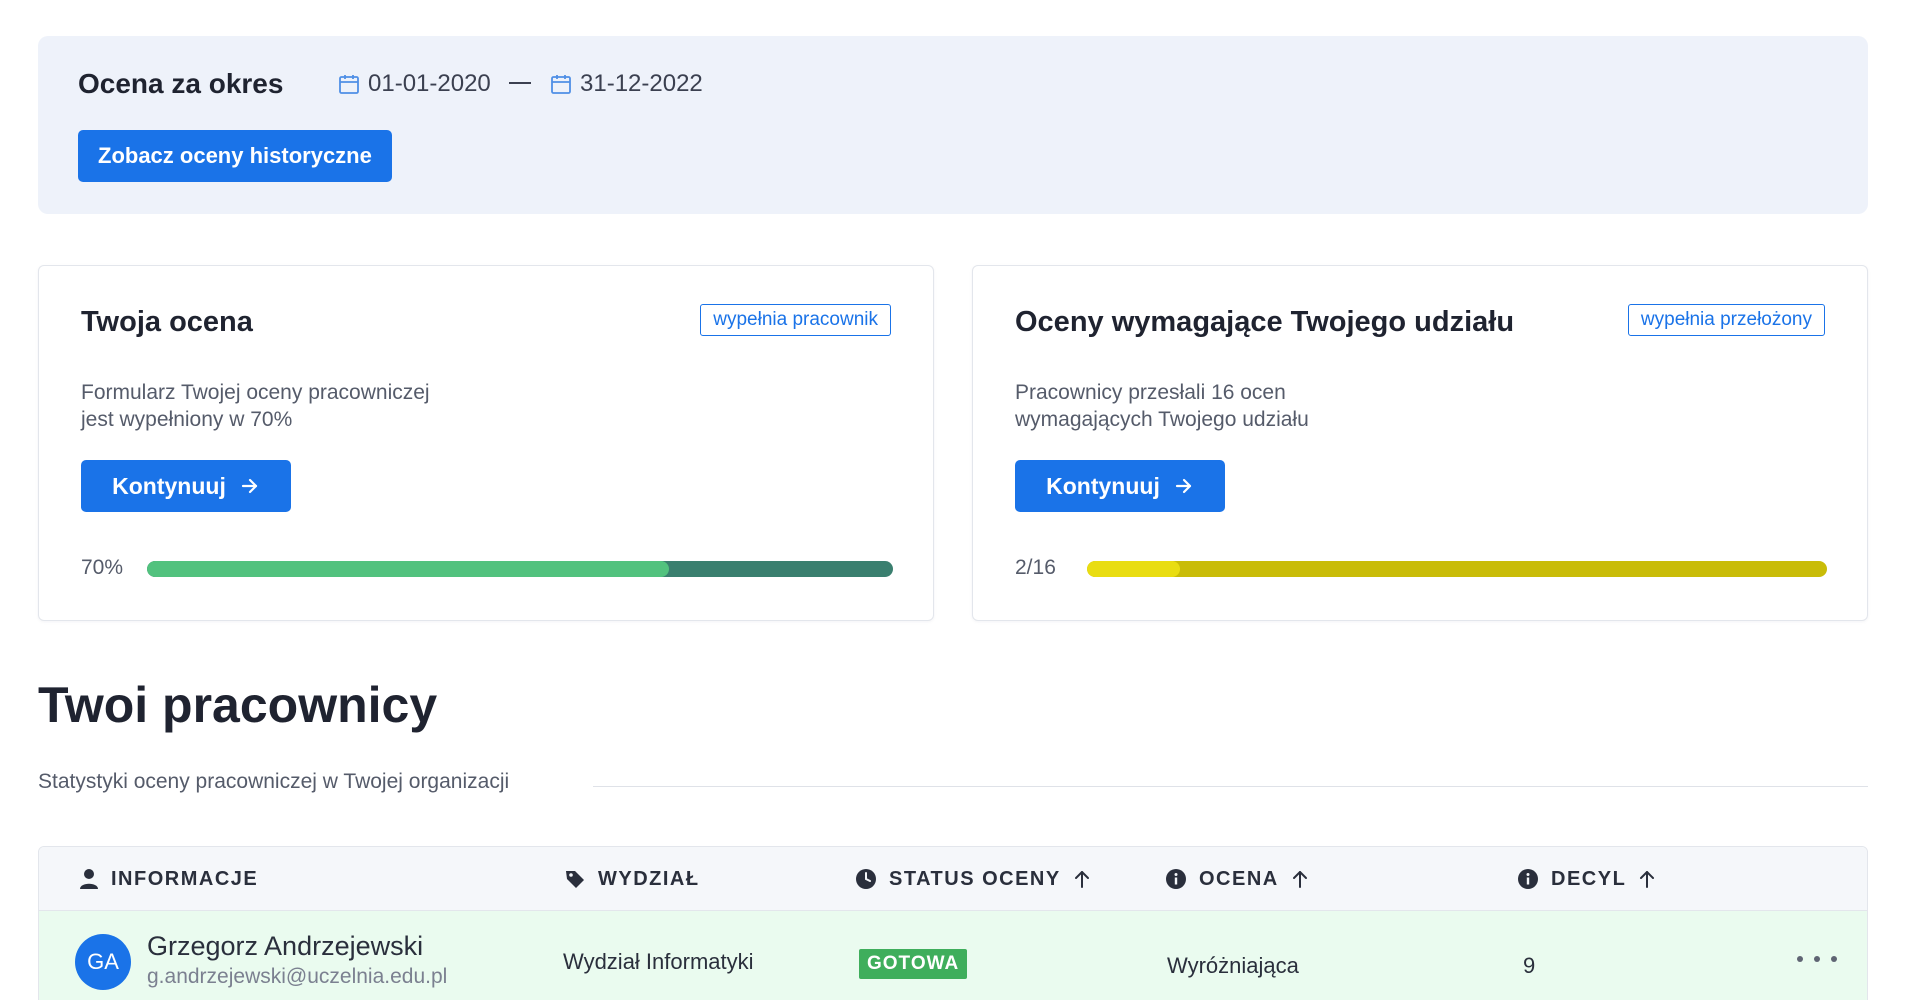 The image size is (1910, 1000). What do you see at coordinates (185, 878) in the screenshot?
I see `column-header-label: INFORMACJE` at bounding box center [185, 878].